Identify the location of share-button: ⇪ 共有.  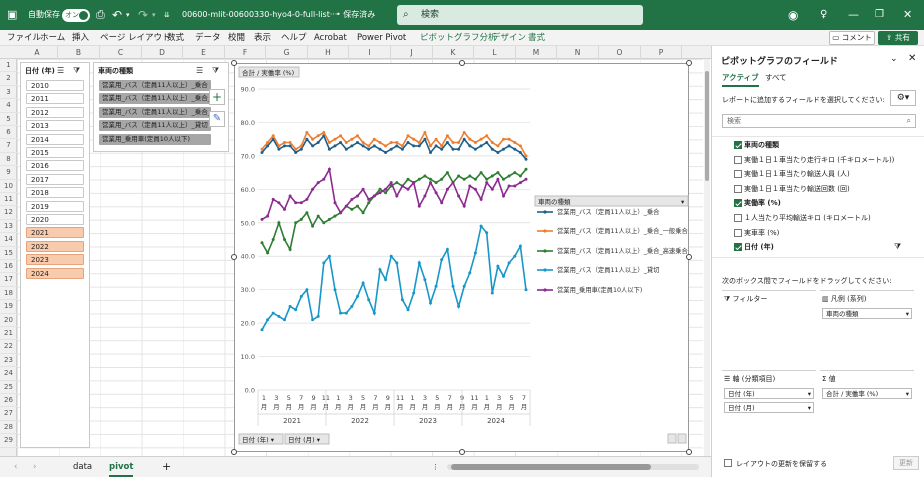
(898, 38).